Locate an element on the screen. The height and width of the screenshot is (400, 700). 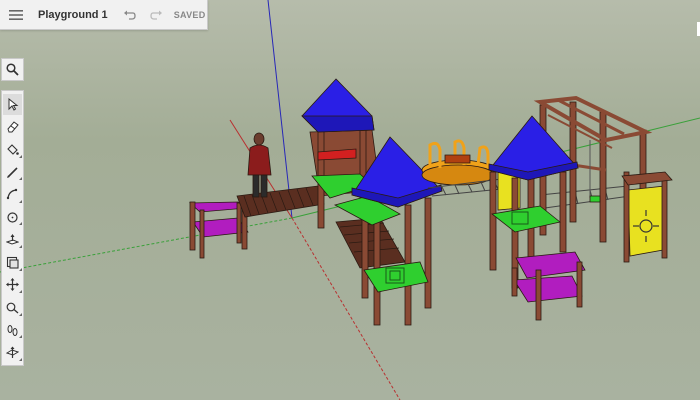
tool-move is located at coordinates (12, 285).